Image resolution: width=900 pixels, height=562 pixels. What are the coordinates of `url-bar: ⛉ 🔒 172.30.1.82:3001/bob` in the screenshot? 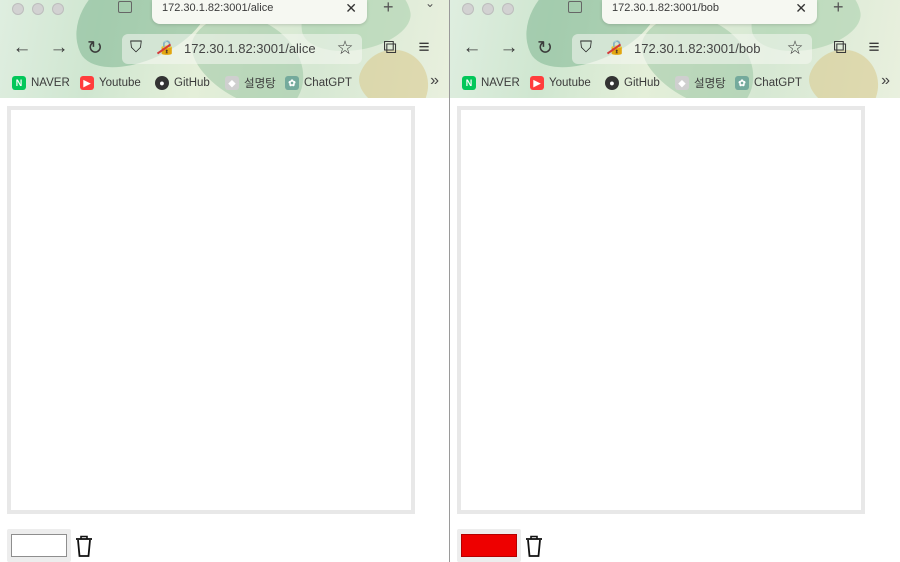 It's located at (692, 49).